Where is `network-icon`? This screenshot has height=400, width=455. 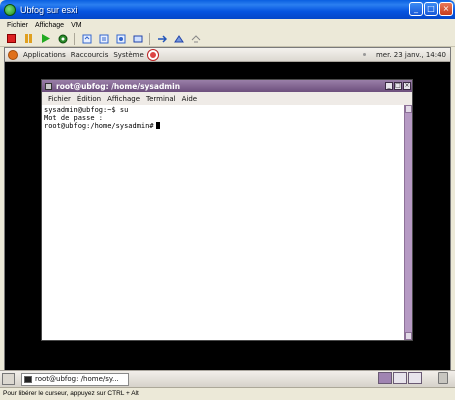
network-icon is located at coordinates (161, 38).